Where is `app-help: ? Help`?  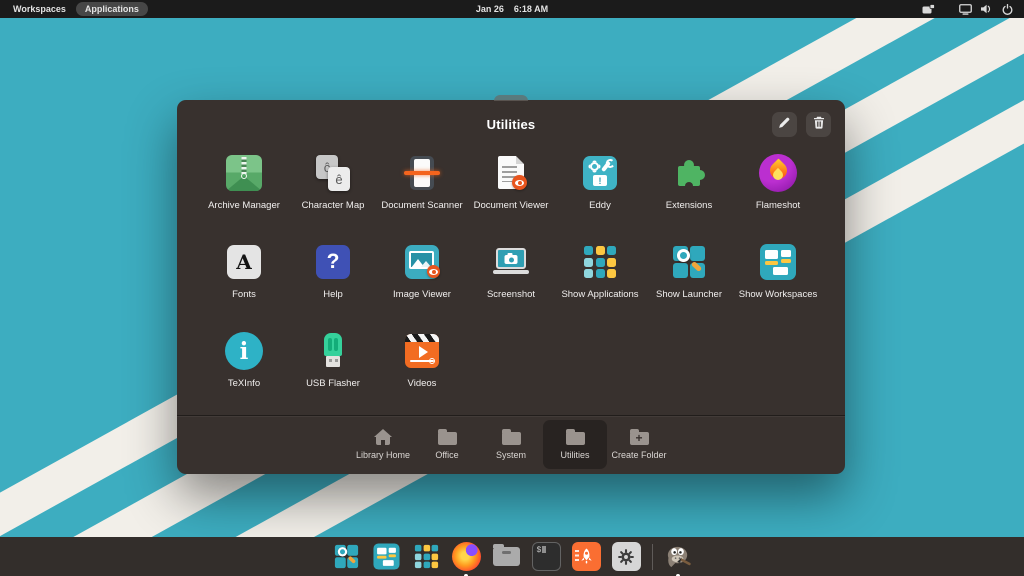 app-help: ? Help is located at coordinates (333, 281).